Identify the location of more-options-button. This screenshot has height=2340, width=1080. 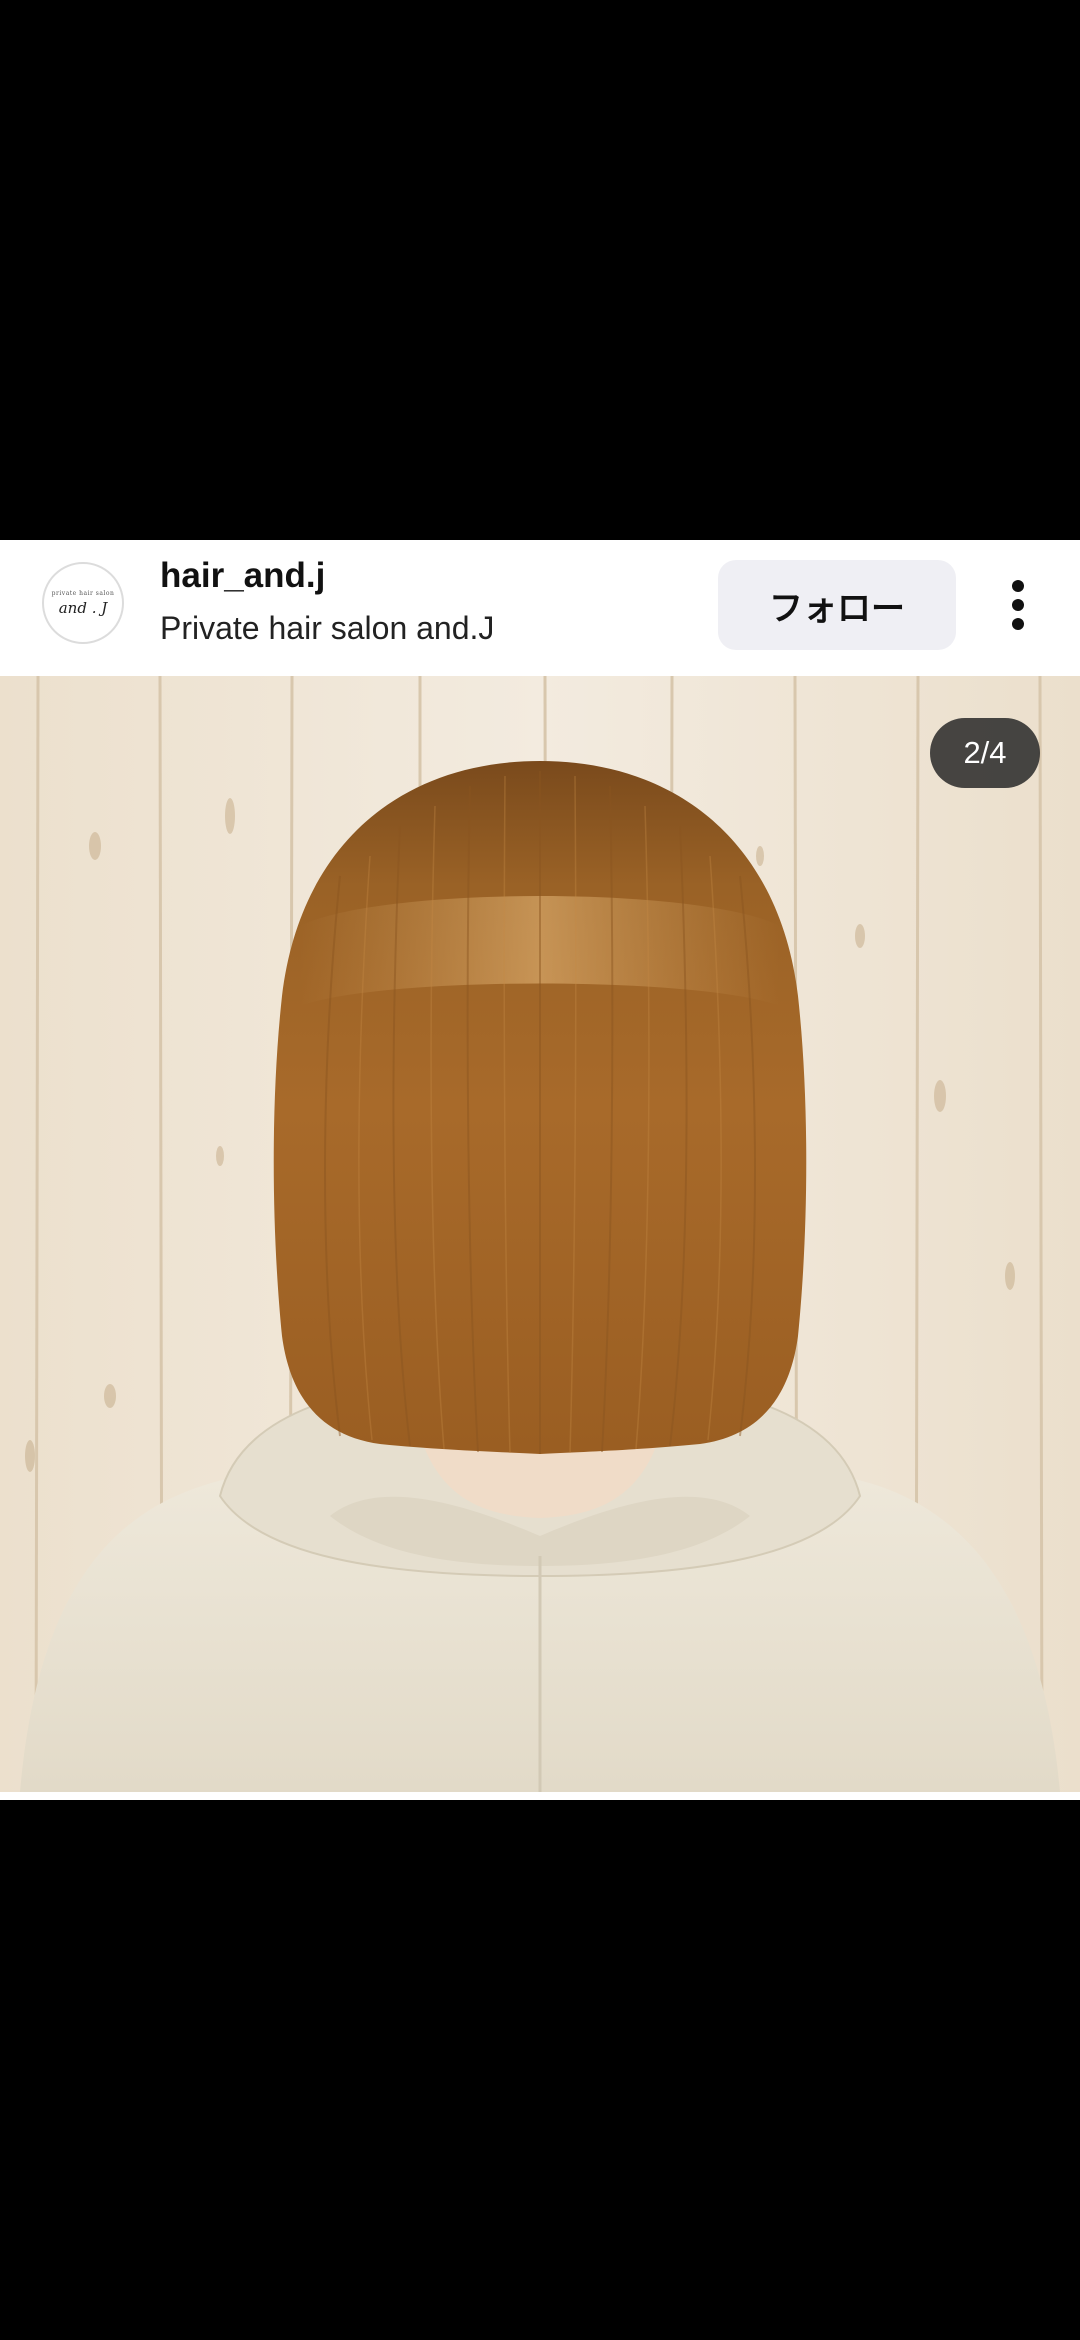
(1018, 605).